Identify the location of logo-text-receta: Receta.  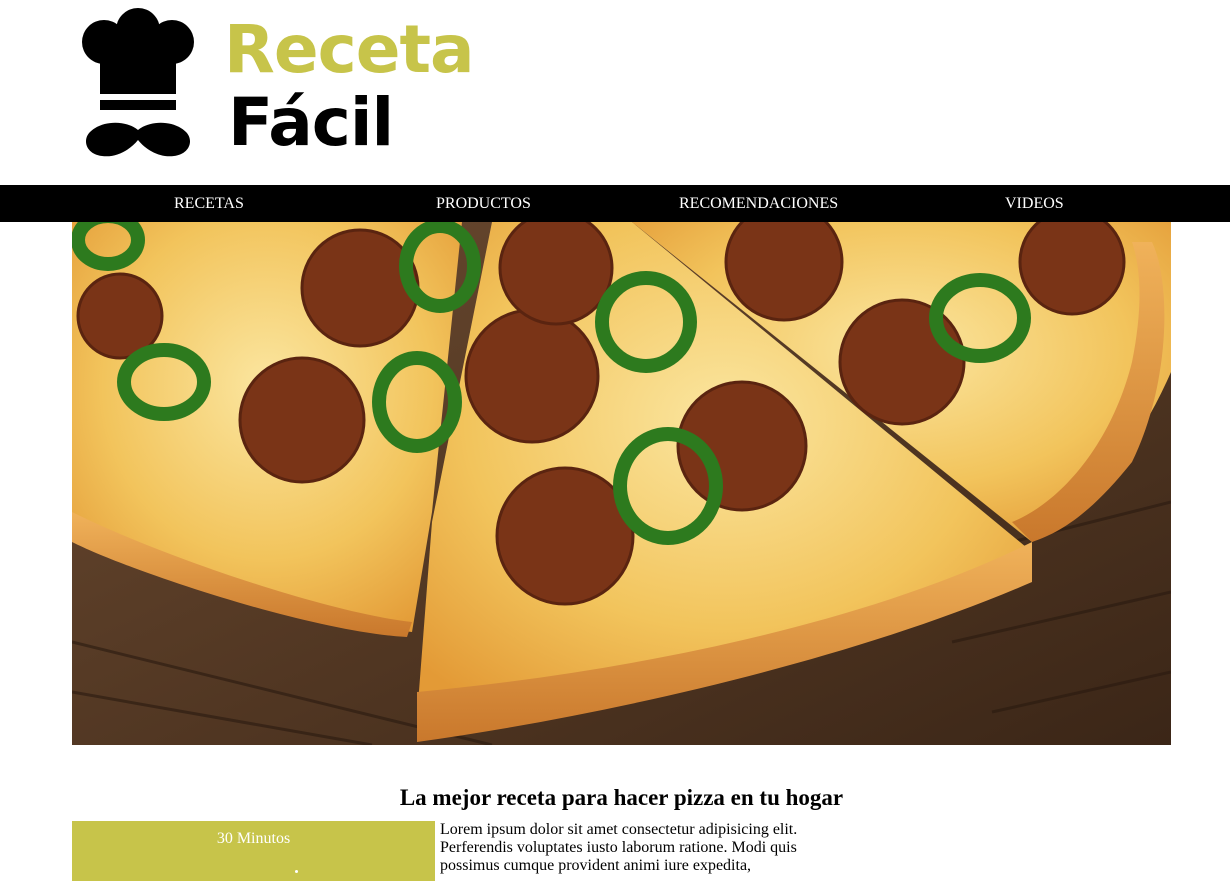
(349, 49).